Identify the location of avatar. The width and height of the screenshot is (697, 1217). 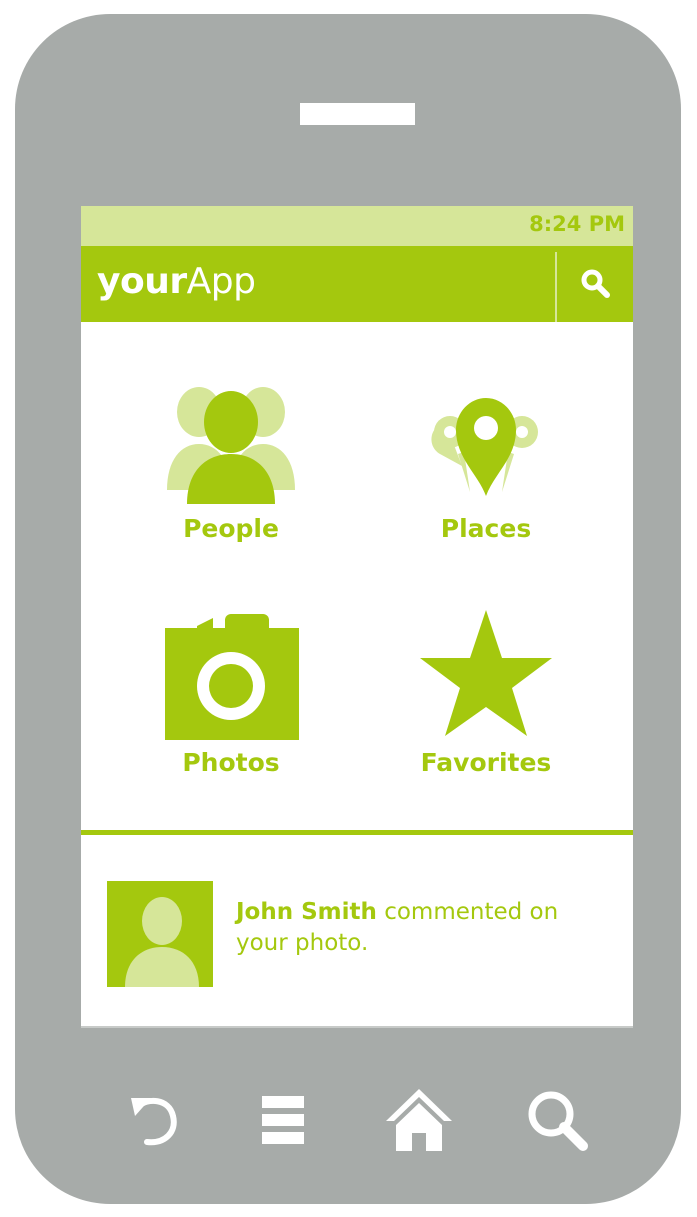
(160, 934).